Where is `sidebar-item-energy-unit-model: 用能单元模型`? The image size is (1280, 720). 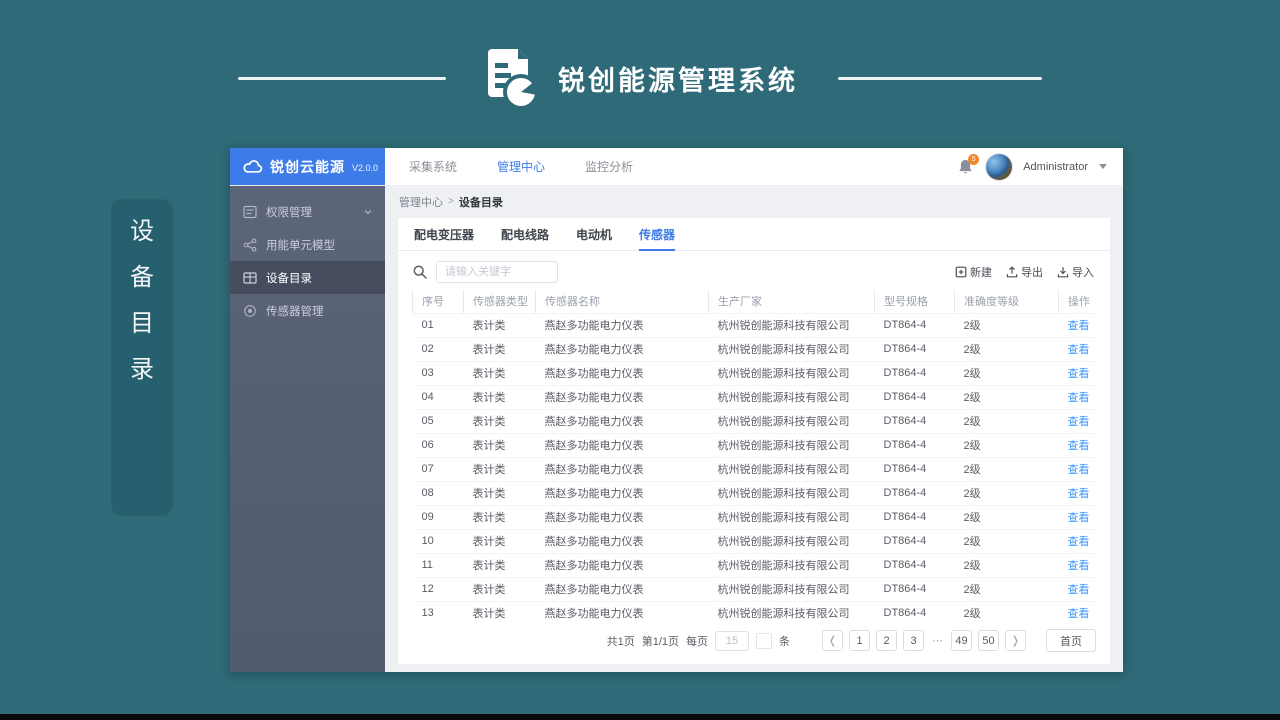 sidebar-item-energy-unit-model: 用能单元模型 is located at coordinates (307, 244).